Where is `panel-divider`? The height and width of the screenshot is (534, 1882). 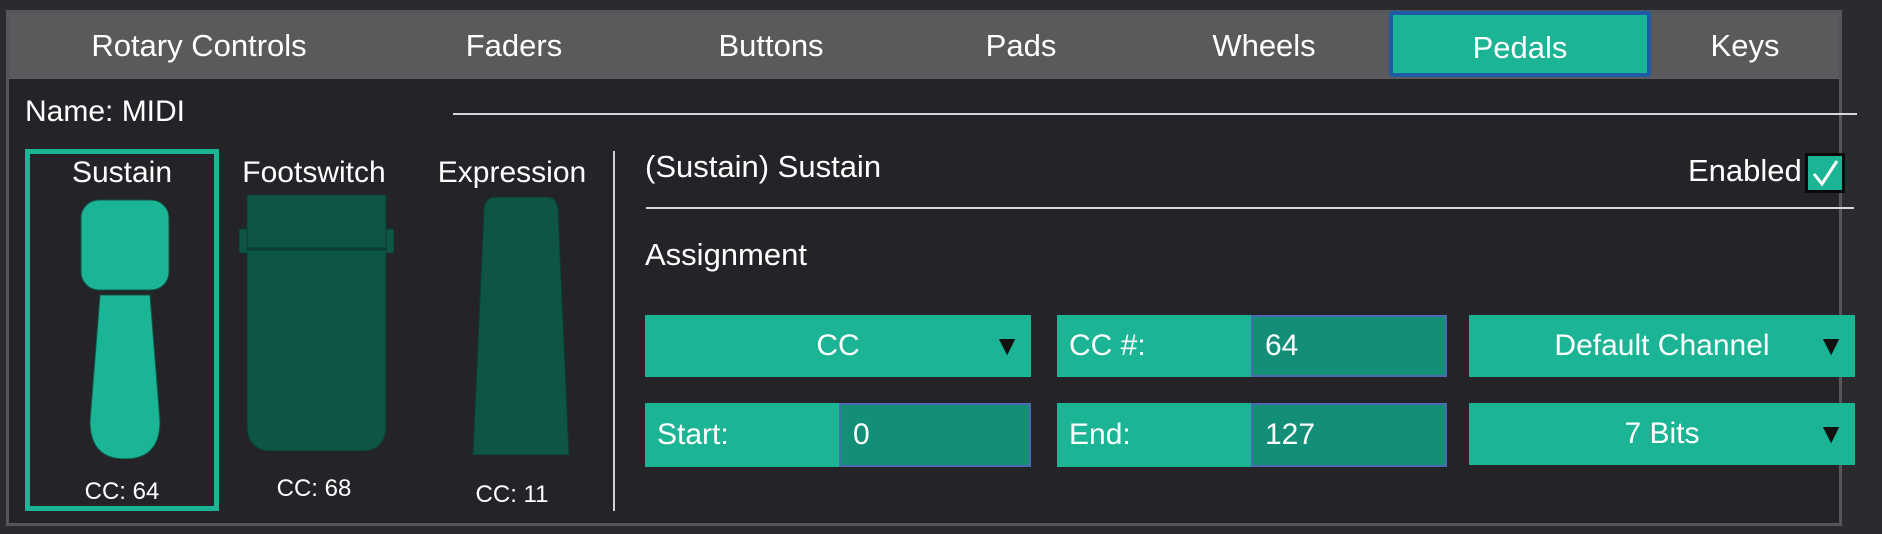 panel-divider is located at coordinates (614, 331).